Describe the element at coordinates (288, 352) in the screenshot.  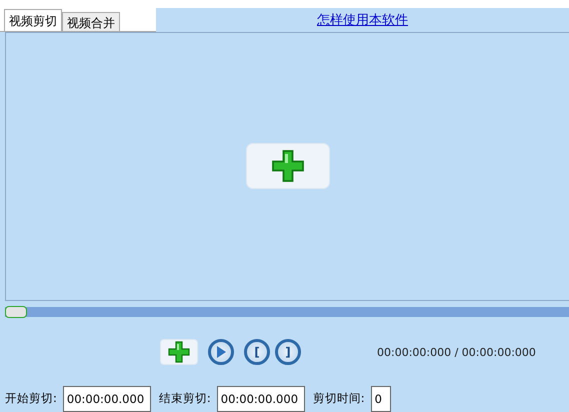
I see `mark-out-button: ]` at that location.